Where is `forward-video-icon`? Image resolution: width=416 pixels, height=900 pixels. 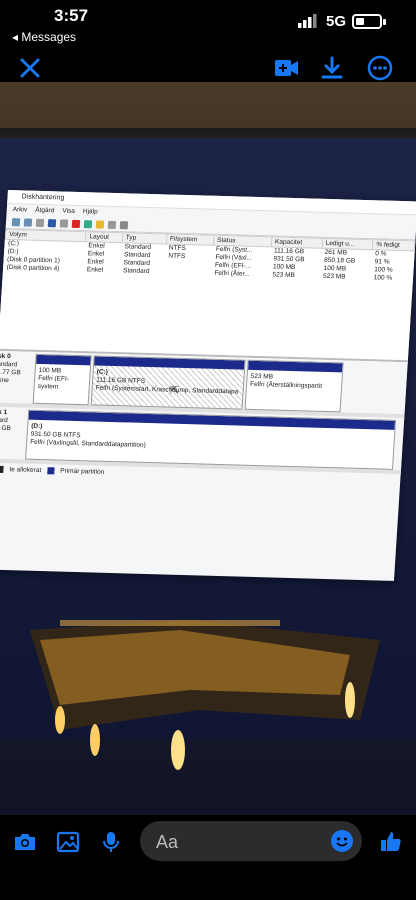 forward-video-icon is located at coordinates (286, 68).